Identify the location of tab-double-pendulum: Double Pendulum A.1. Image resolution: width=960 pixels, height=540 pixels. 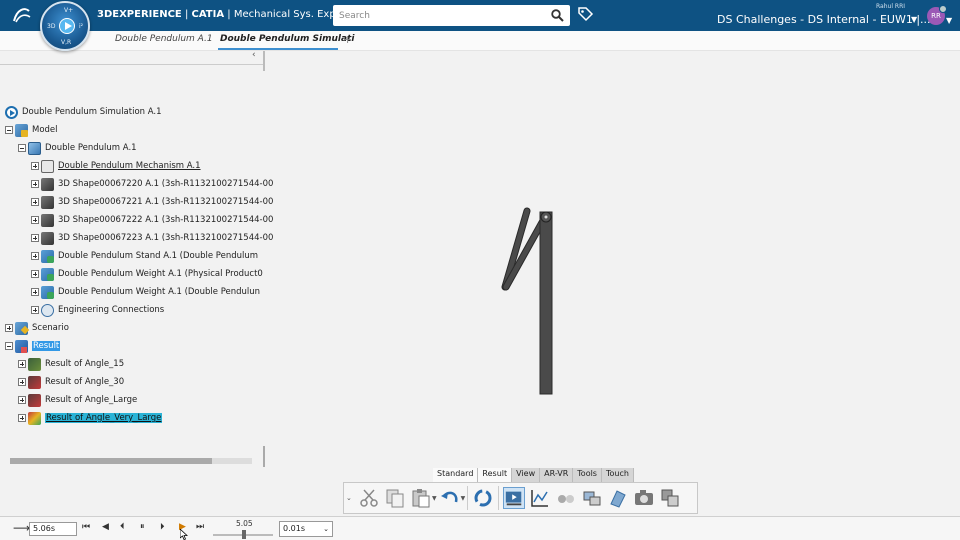
(164, 39).